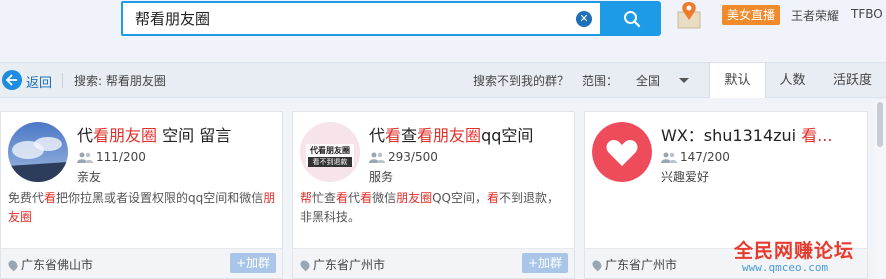 The image size is (886, 279). What do you see at coordinates (343, 18) in the screenshot?
I see `search-input` at bounding box center [343, 18].